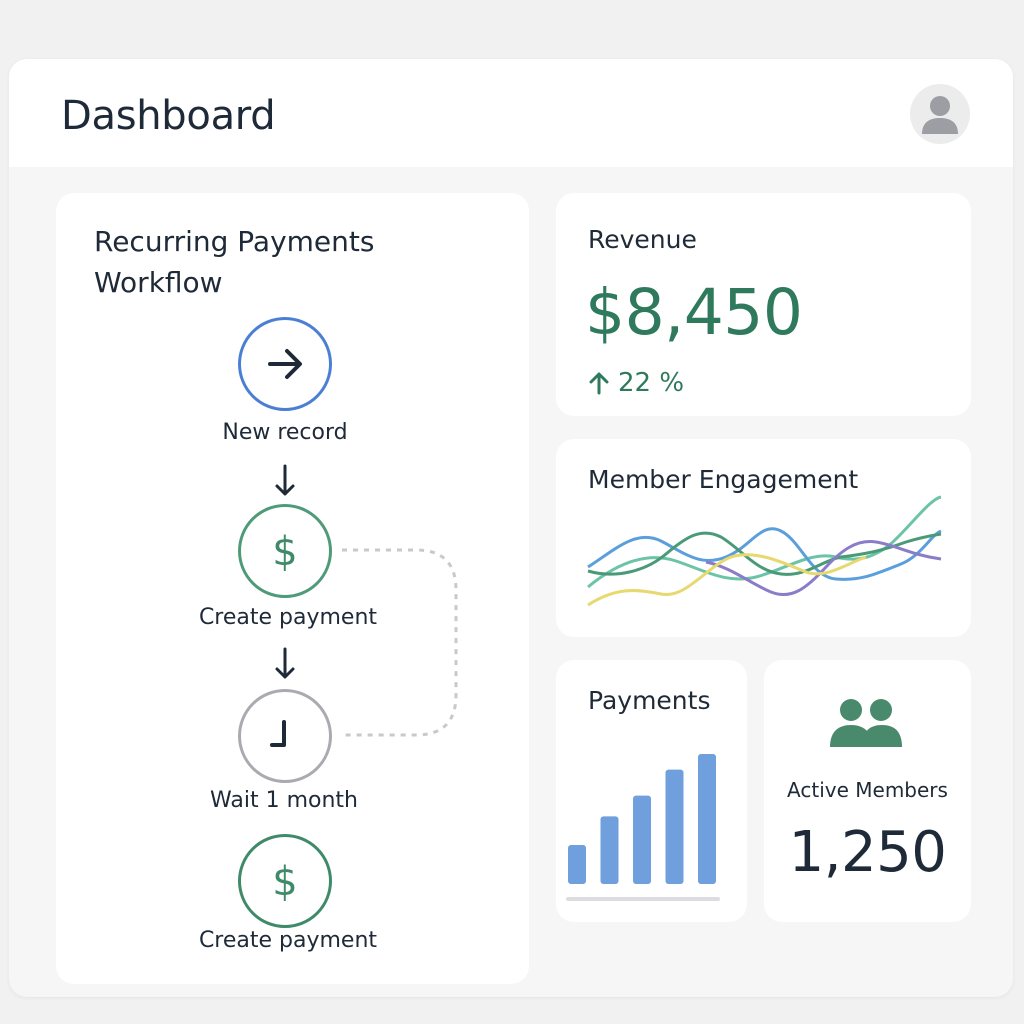 This screenshot has height=1024, width=1024. Describe the element at coordinates (511, 113) in the screenshot. I see `header: Dashboard` at that location.